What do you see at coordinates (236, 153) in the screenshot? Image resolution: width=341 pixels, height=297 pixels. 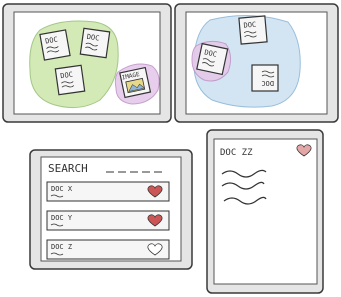 I see `detail-title: DOC ZZ` at bounding box center [236, 153].